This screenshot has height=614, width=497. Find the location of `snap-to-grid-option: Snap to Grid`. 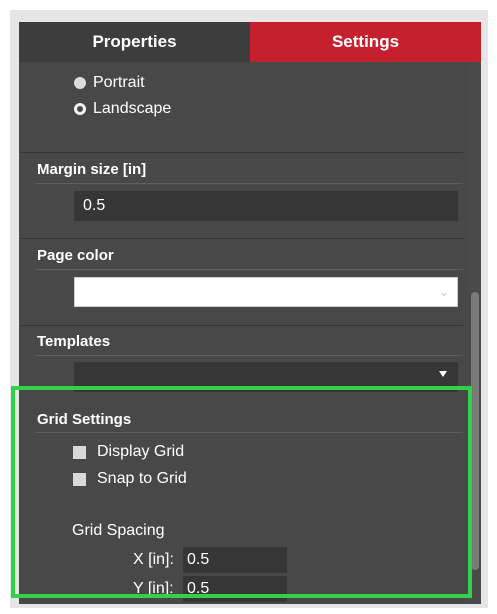

snap-to-grid-option: Snap to Grid is located at coordinates (130, 479).